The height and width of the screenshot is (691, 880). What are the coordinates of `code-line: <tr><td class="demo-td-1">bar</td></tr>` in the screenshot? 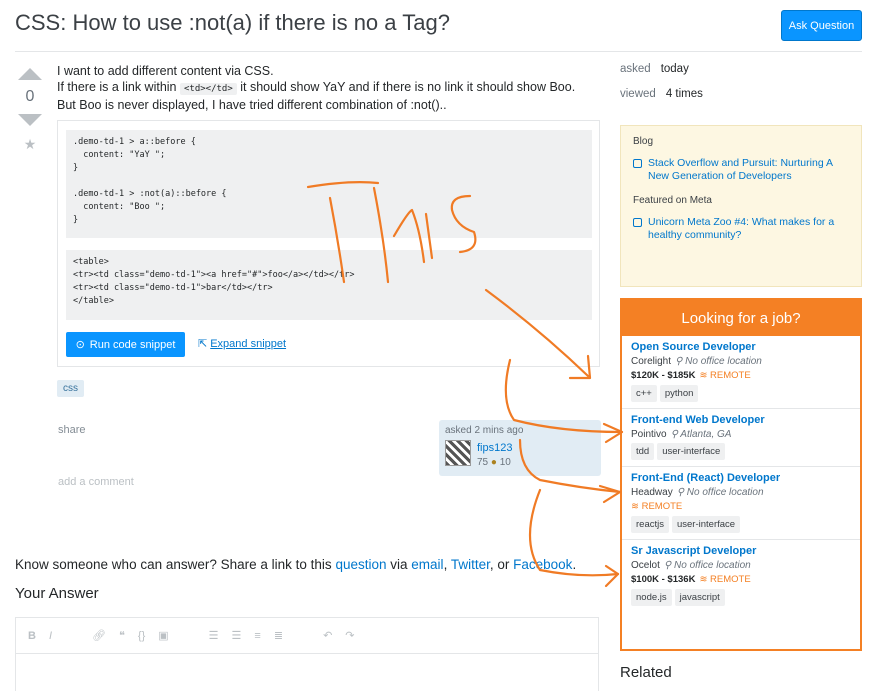 It's located at (173, 288).